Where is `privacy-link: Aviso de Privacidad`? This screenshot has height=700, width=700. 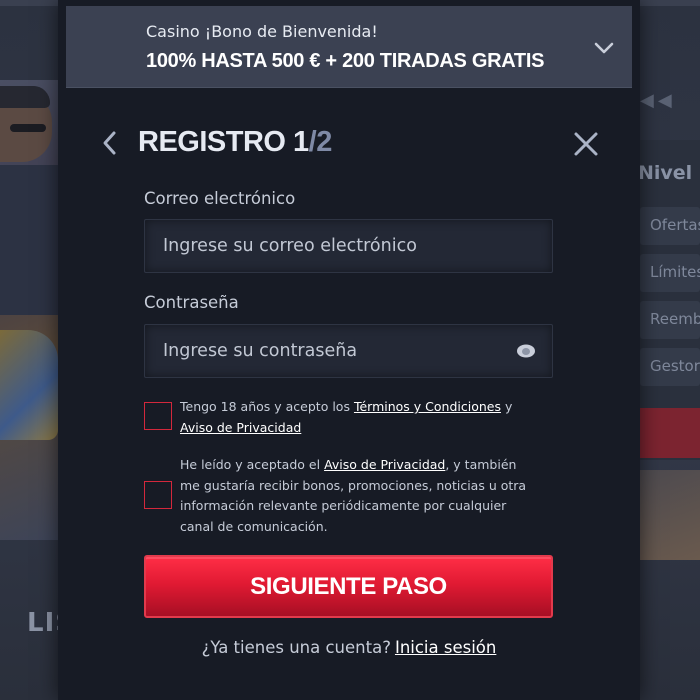 privacy-link: Aviso de Privacidad is located at coordinates (240, 427).